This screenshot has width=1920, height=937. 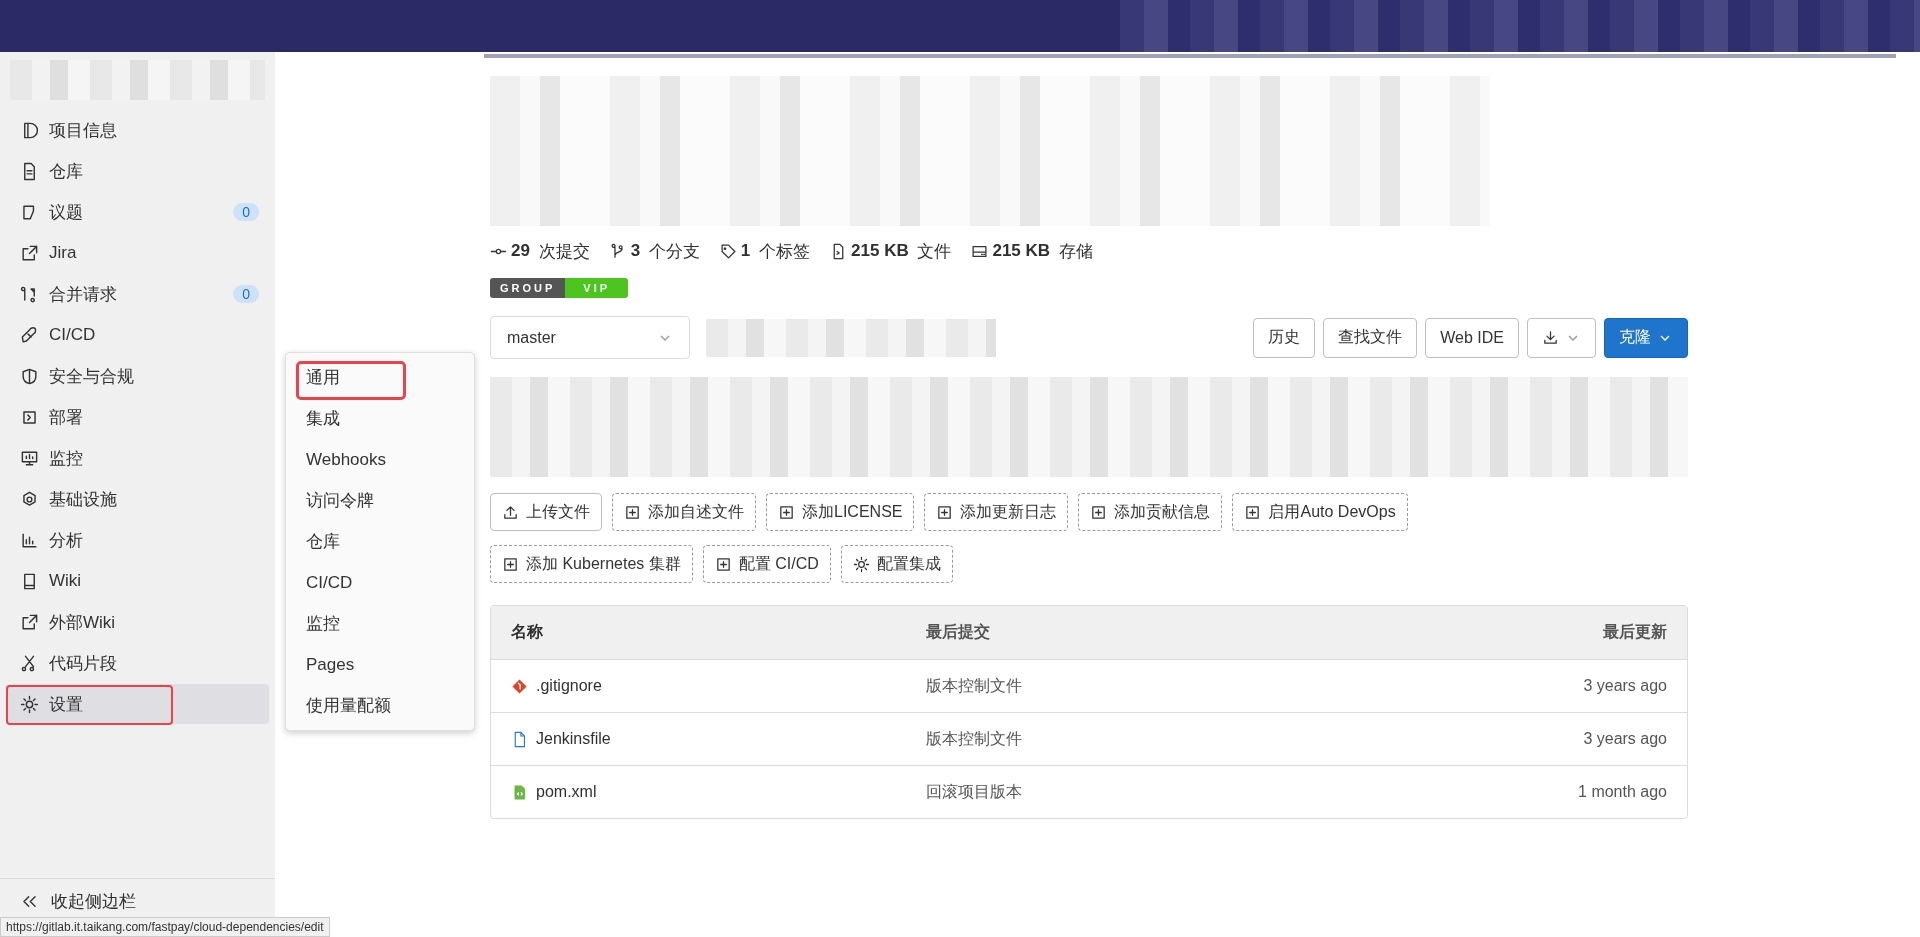 What do you see at coordinates (996, 512) in the screenshot?
I see `quick-action-button: 添加更新日志` at bounding box center [996, 512].